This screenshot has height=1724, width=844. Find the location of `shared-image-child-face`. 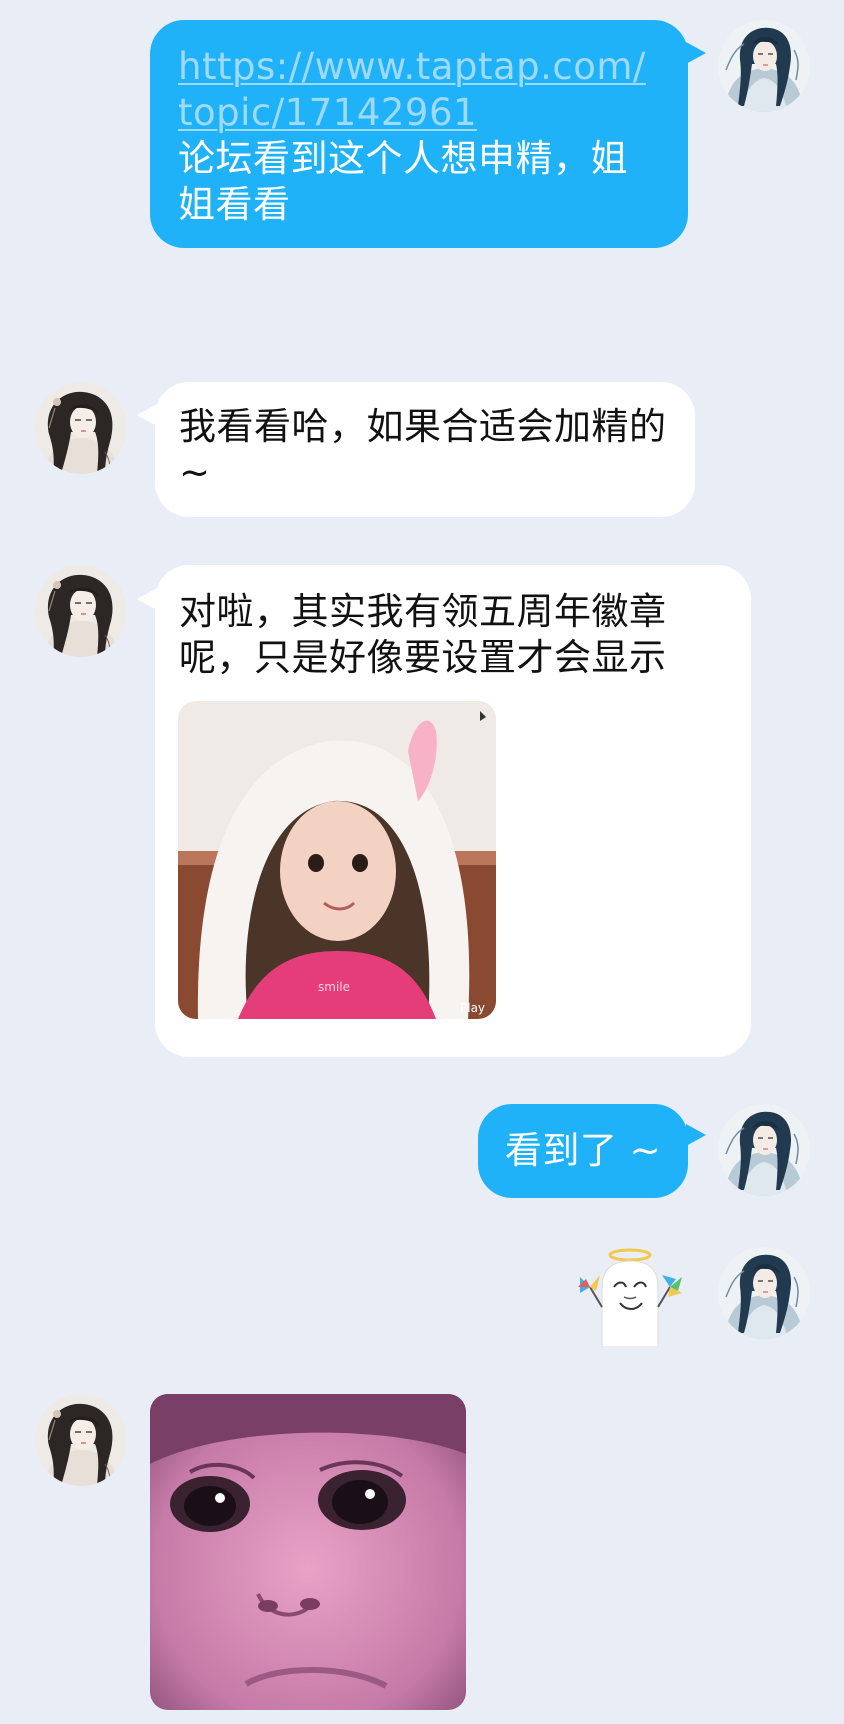

shared-image-child-face is located at coordinates (308, 1552).